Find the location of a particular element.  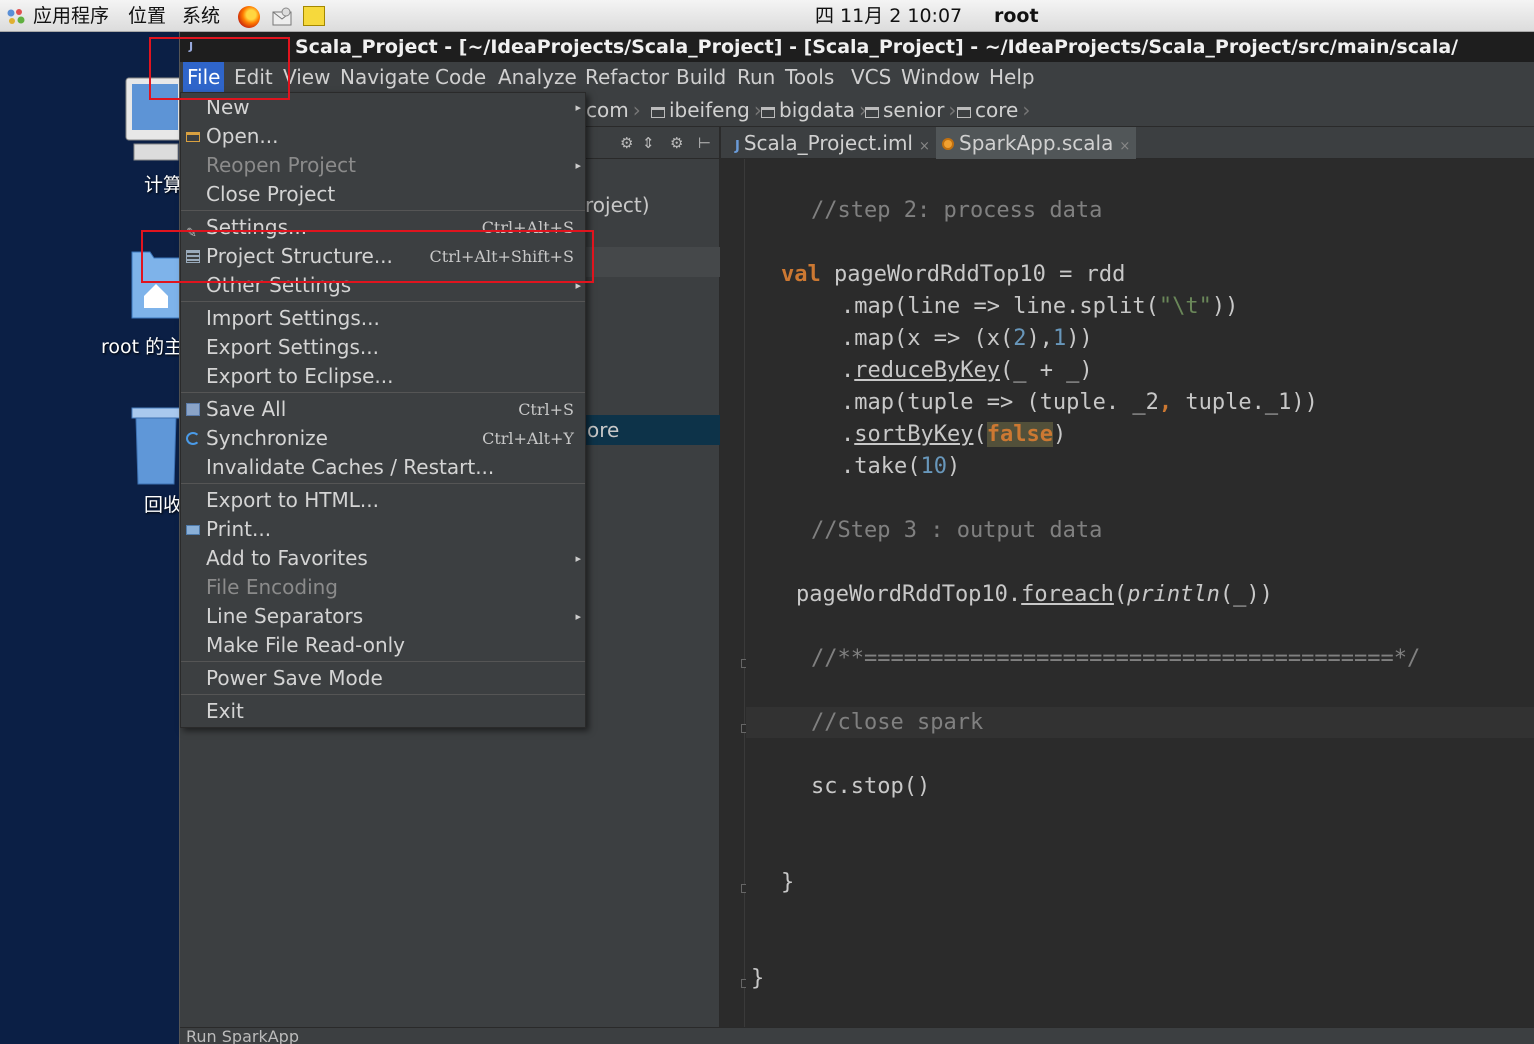

tab-label: SparkApp.scala is located at coordinates (1036, 143).